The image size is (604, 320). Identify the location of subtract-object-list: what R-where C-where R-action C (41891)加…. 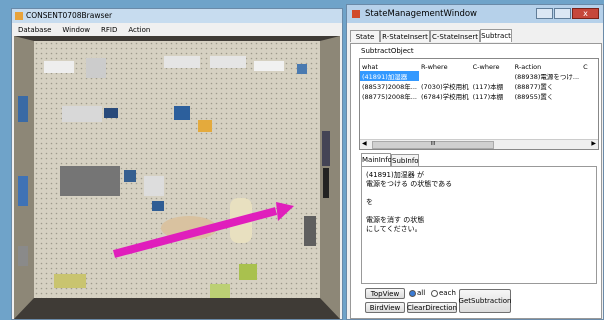
(479, 104).